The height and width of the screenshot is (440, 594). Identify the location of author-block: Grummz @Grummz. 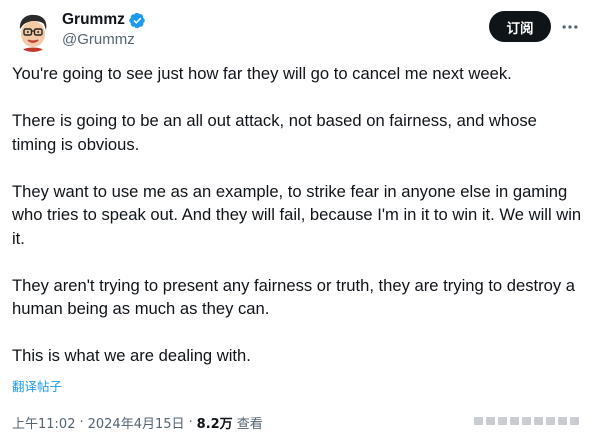
(104, 29).